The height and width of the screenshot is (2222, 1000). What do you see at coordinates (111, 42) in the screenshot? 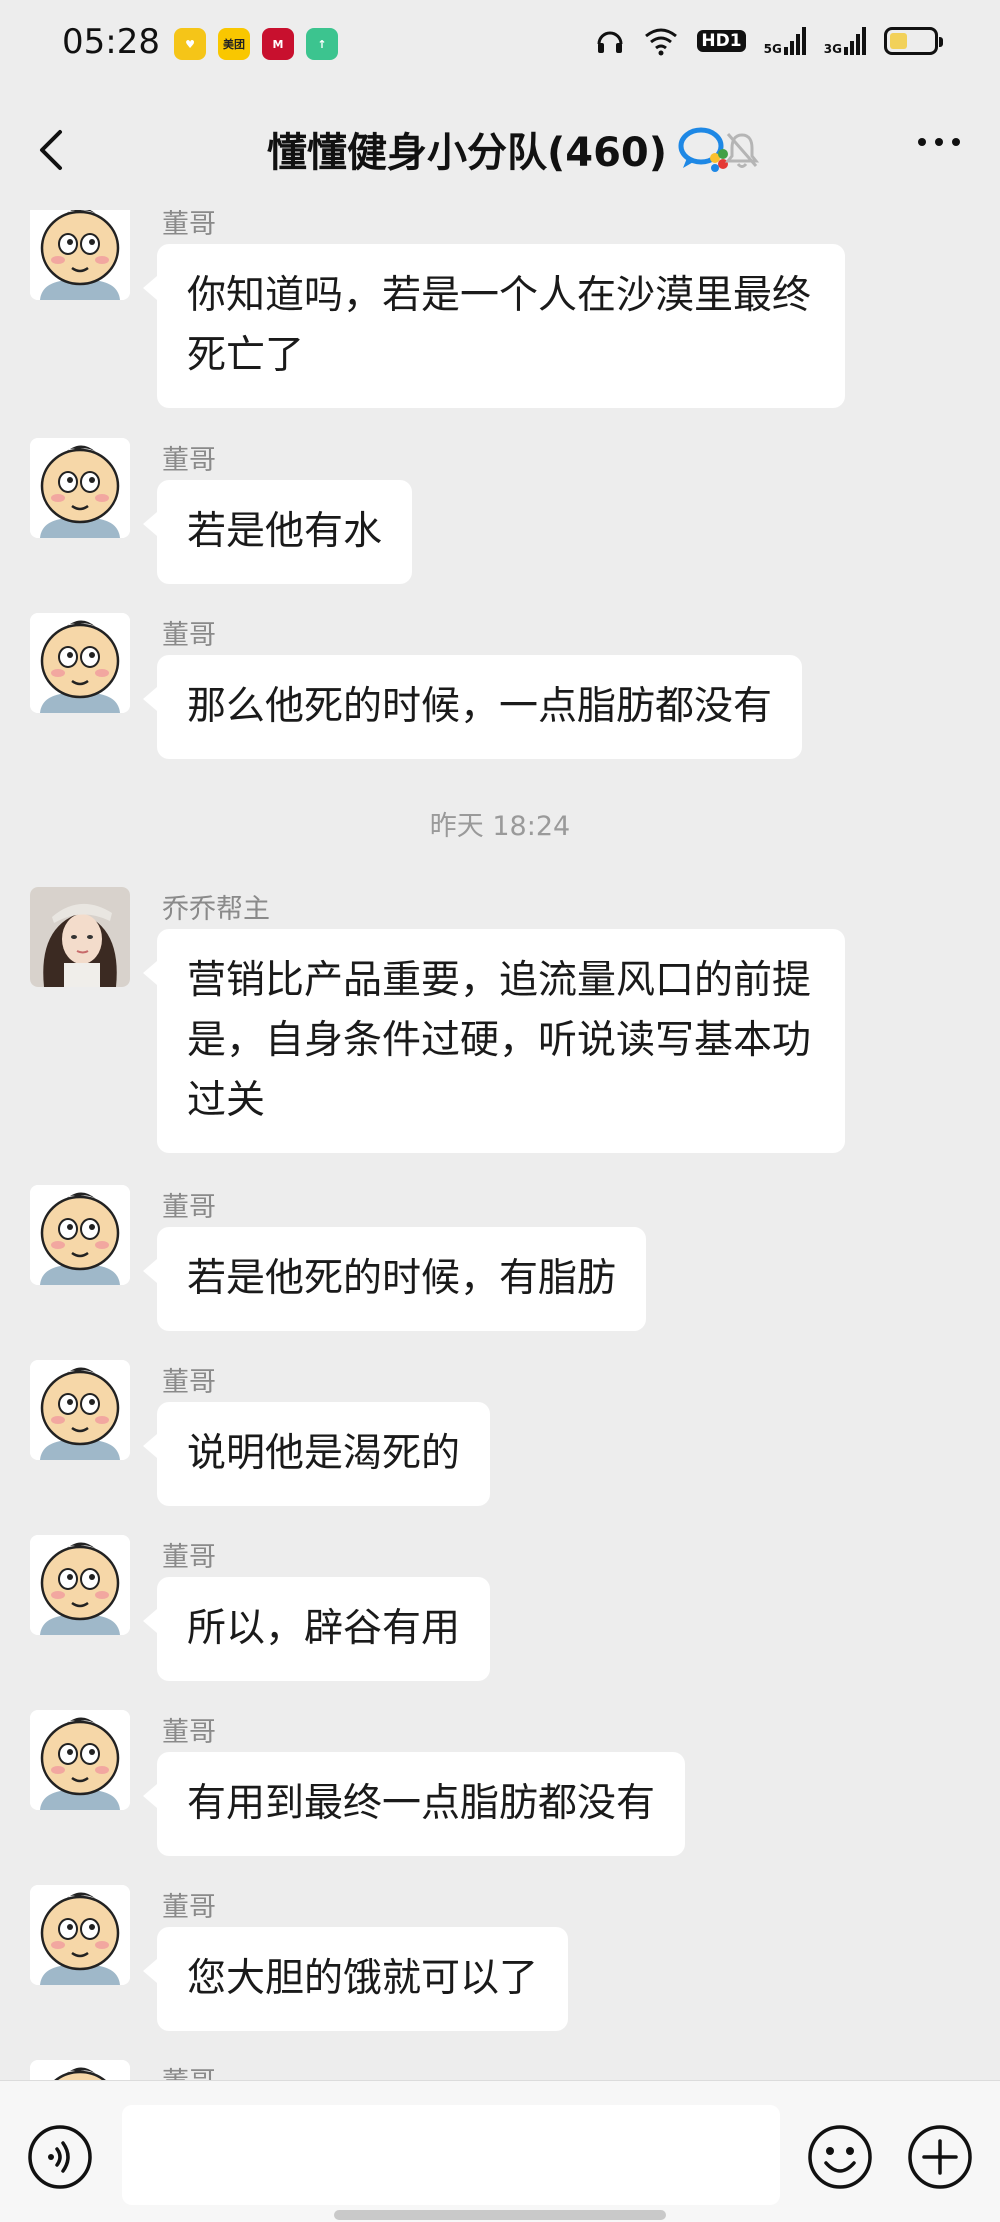
I see `status-time: 05:28` at bounding box center [111, 42].